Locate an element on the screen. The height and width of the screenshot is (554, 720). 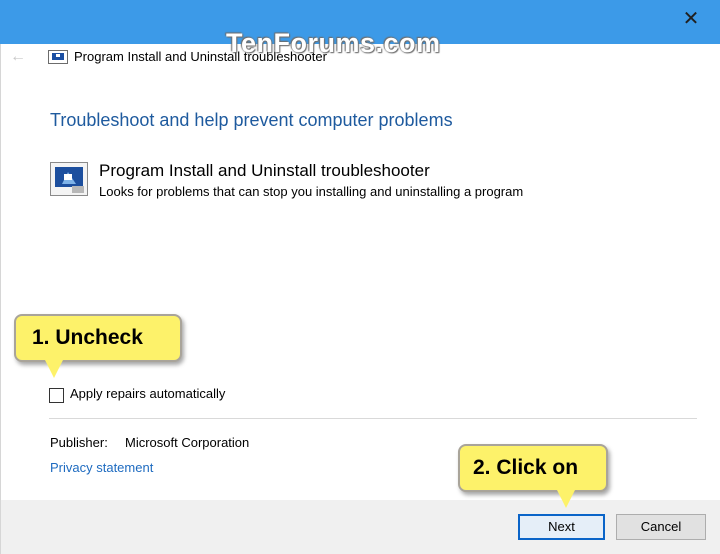
publisher-value: Microsoft Corporation is located at coordinates (187, 442).